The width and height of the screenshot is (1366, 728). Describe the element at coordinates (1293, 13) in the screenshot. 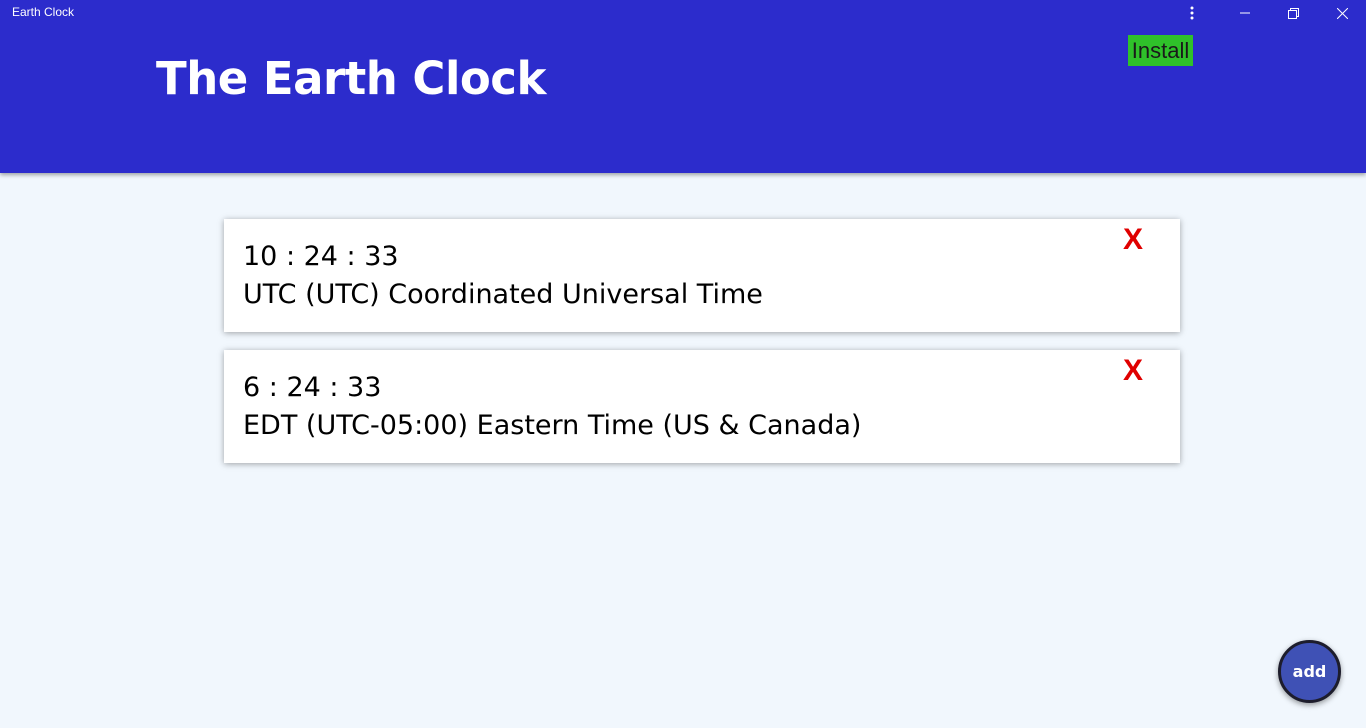

I see `restore-icon` at that location.